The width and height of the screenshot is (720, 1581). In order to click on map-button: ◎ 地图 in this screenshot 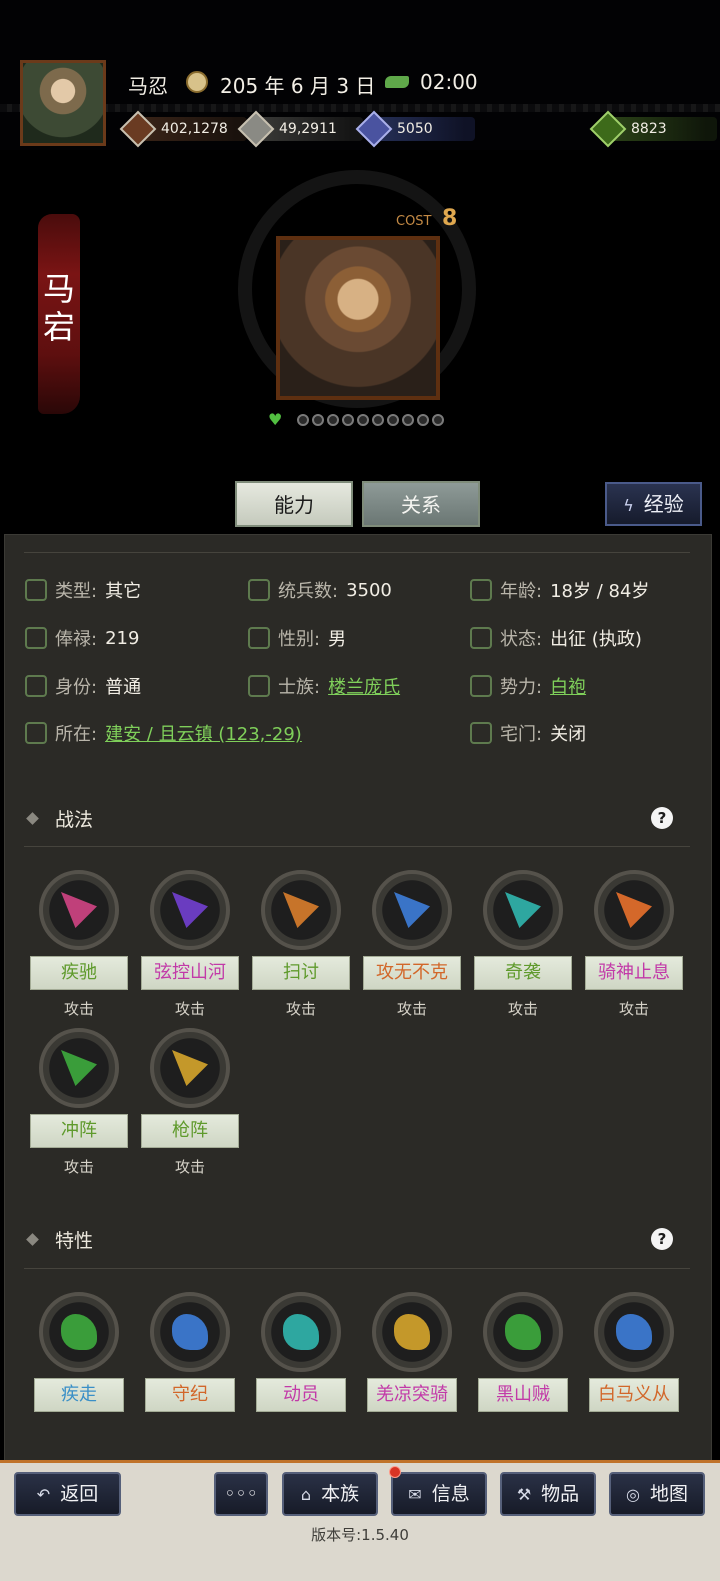, I will do `click(657, 1494)`.